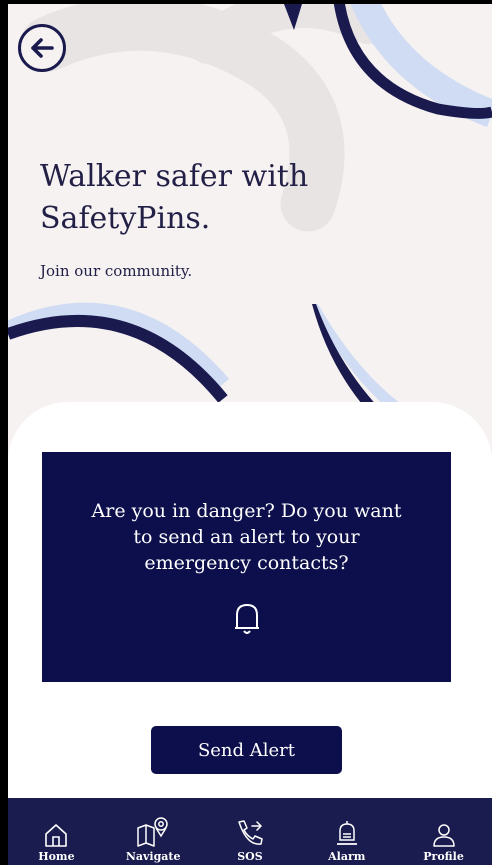 The image size is (492, 865). I want to click on bottom-nav: Home Navigate SOS Alarm Profile, so click(250, 831).